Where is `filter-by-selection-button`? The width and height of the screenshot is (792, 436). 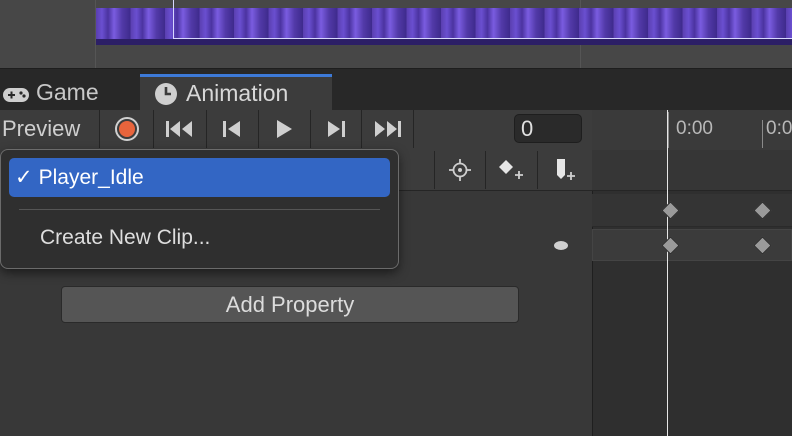
filter-by-selection-button is located at coordinates (459, 170).